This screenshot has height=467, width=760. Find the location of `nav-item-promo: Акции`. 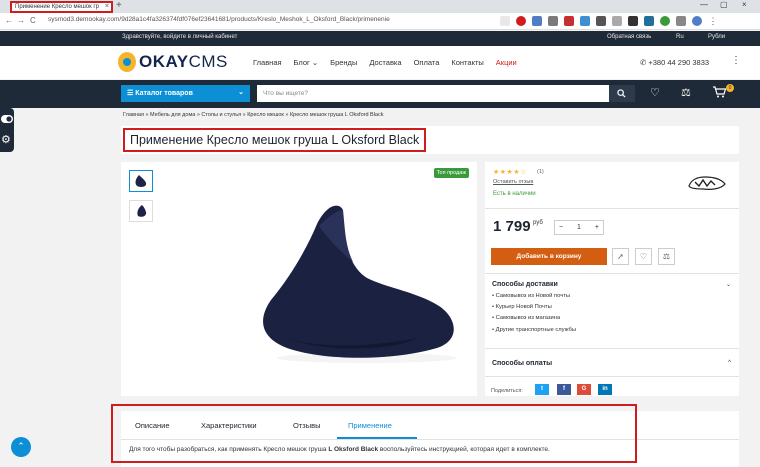

nav-item-promo: Акции is located at coordinates (506, 62).